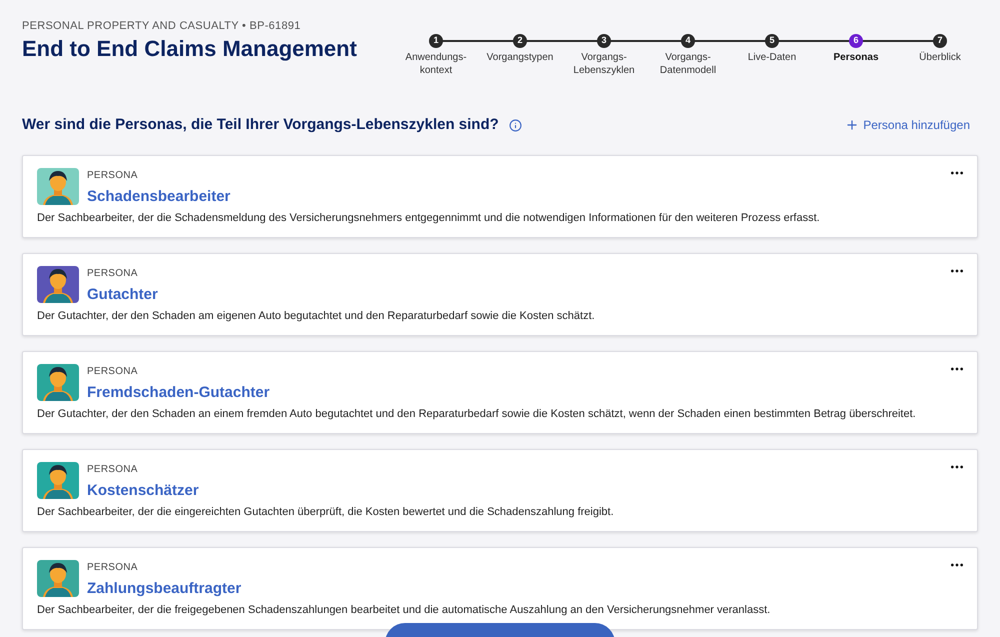 The image size is (1000, 637). Describe the element at coordinates (907, 125) in the screenshot. I see `add-persona-button: Persona hinzufügen` at that location.